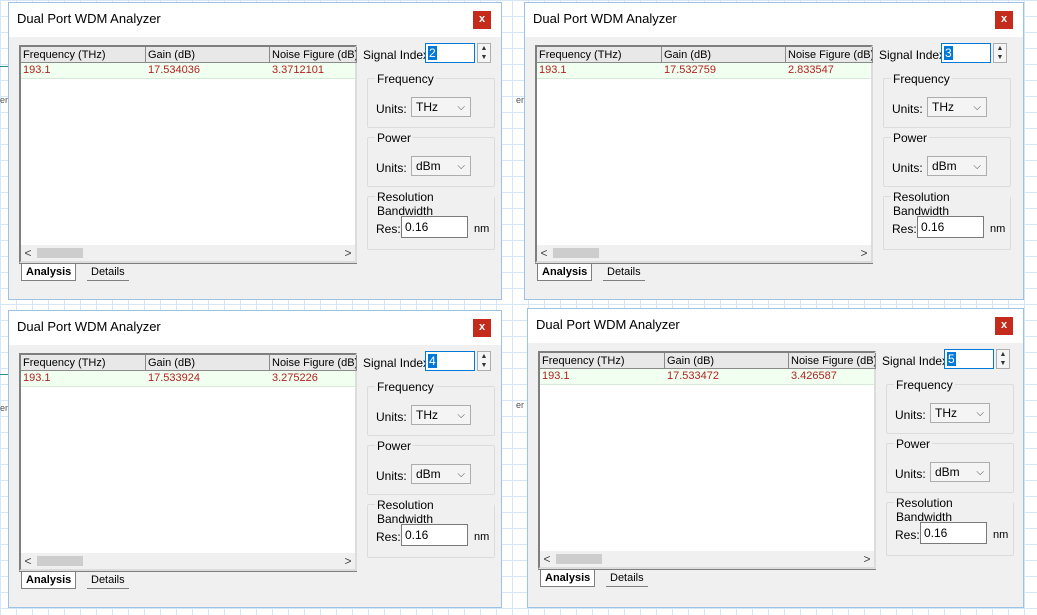 The width and height of the screenshot is (1037, 615). Describe the element at coordinates (690, 70) in the screenshot. I see `cell-gain: 17.532759` at that location.